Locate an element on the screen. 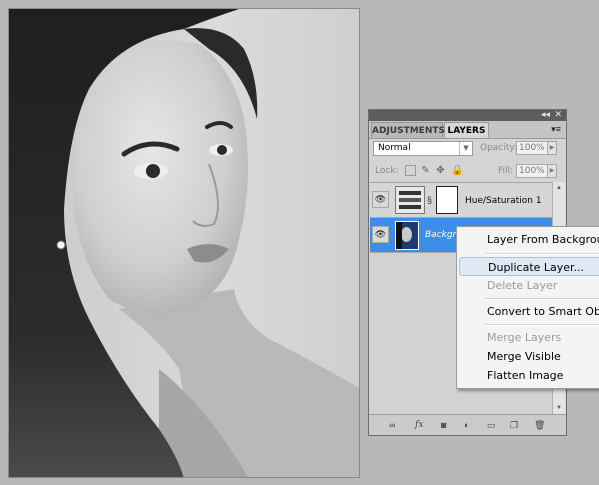  adjustment-icon: ◐ is located at coordinates (466, 425).